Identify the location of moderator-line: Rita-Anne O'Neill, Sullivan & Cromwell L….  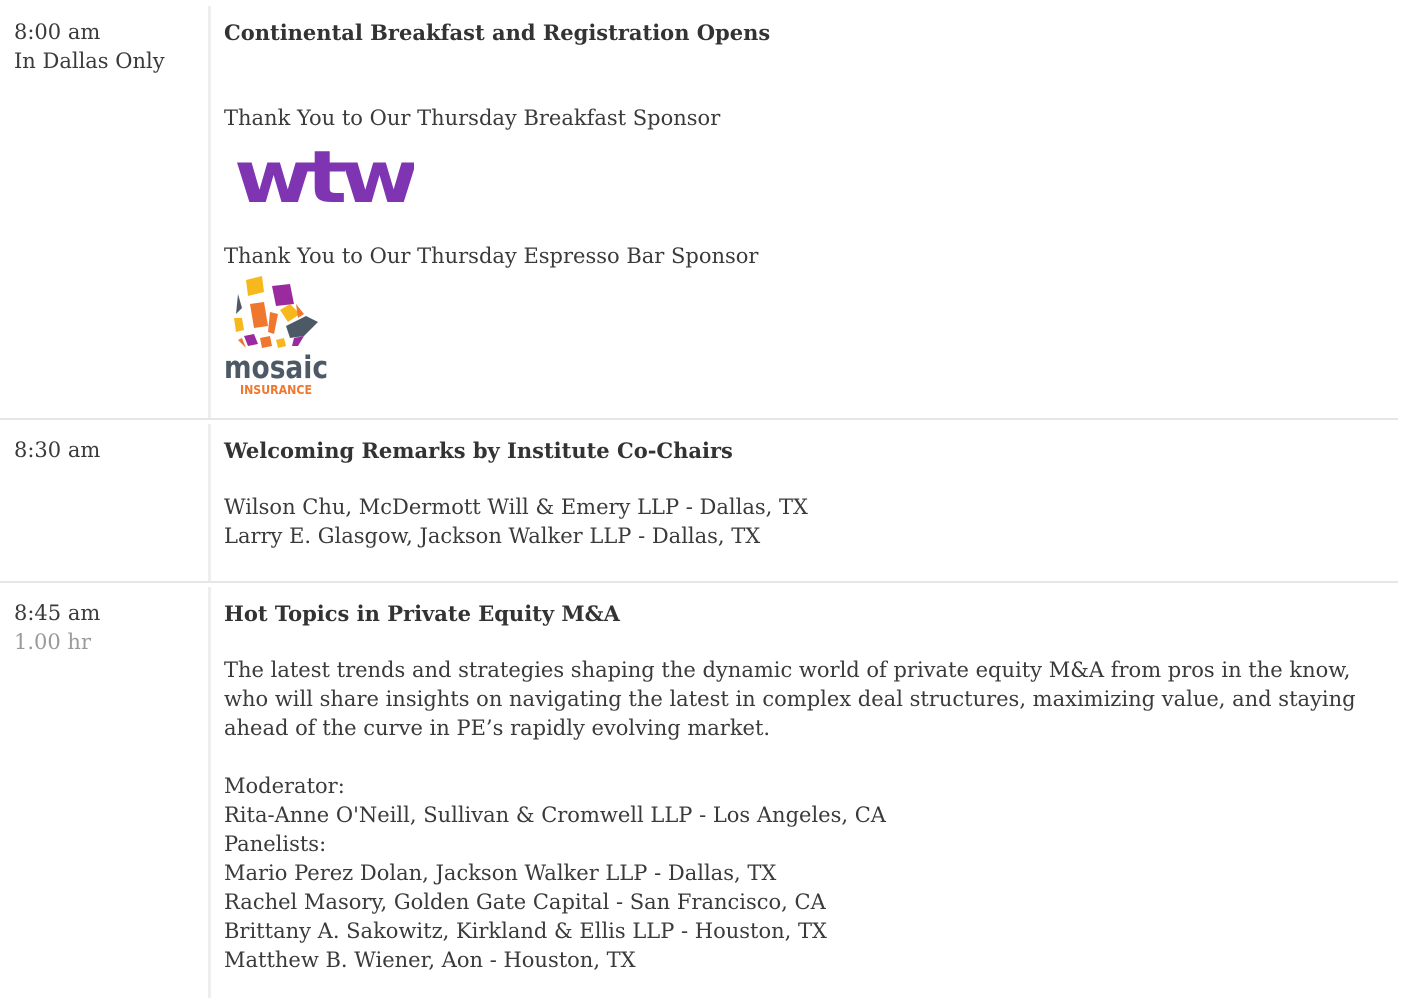
(555, 815).